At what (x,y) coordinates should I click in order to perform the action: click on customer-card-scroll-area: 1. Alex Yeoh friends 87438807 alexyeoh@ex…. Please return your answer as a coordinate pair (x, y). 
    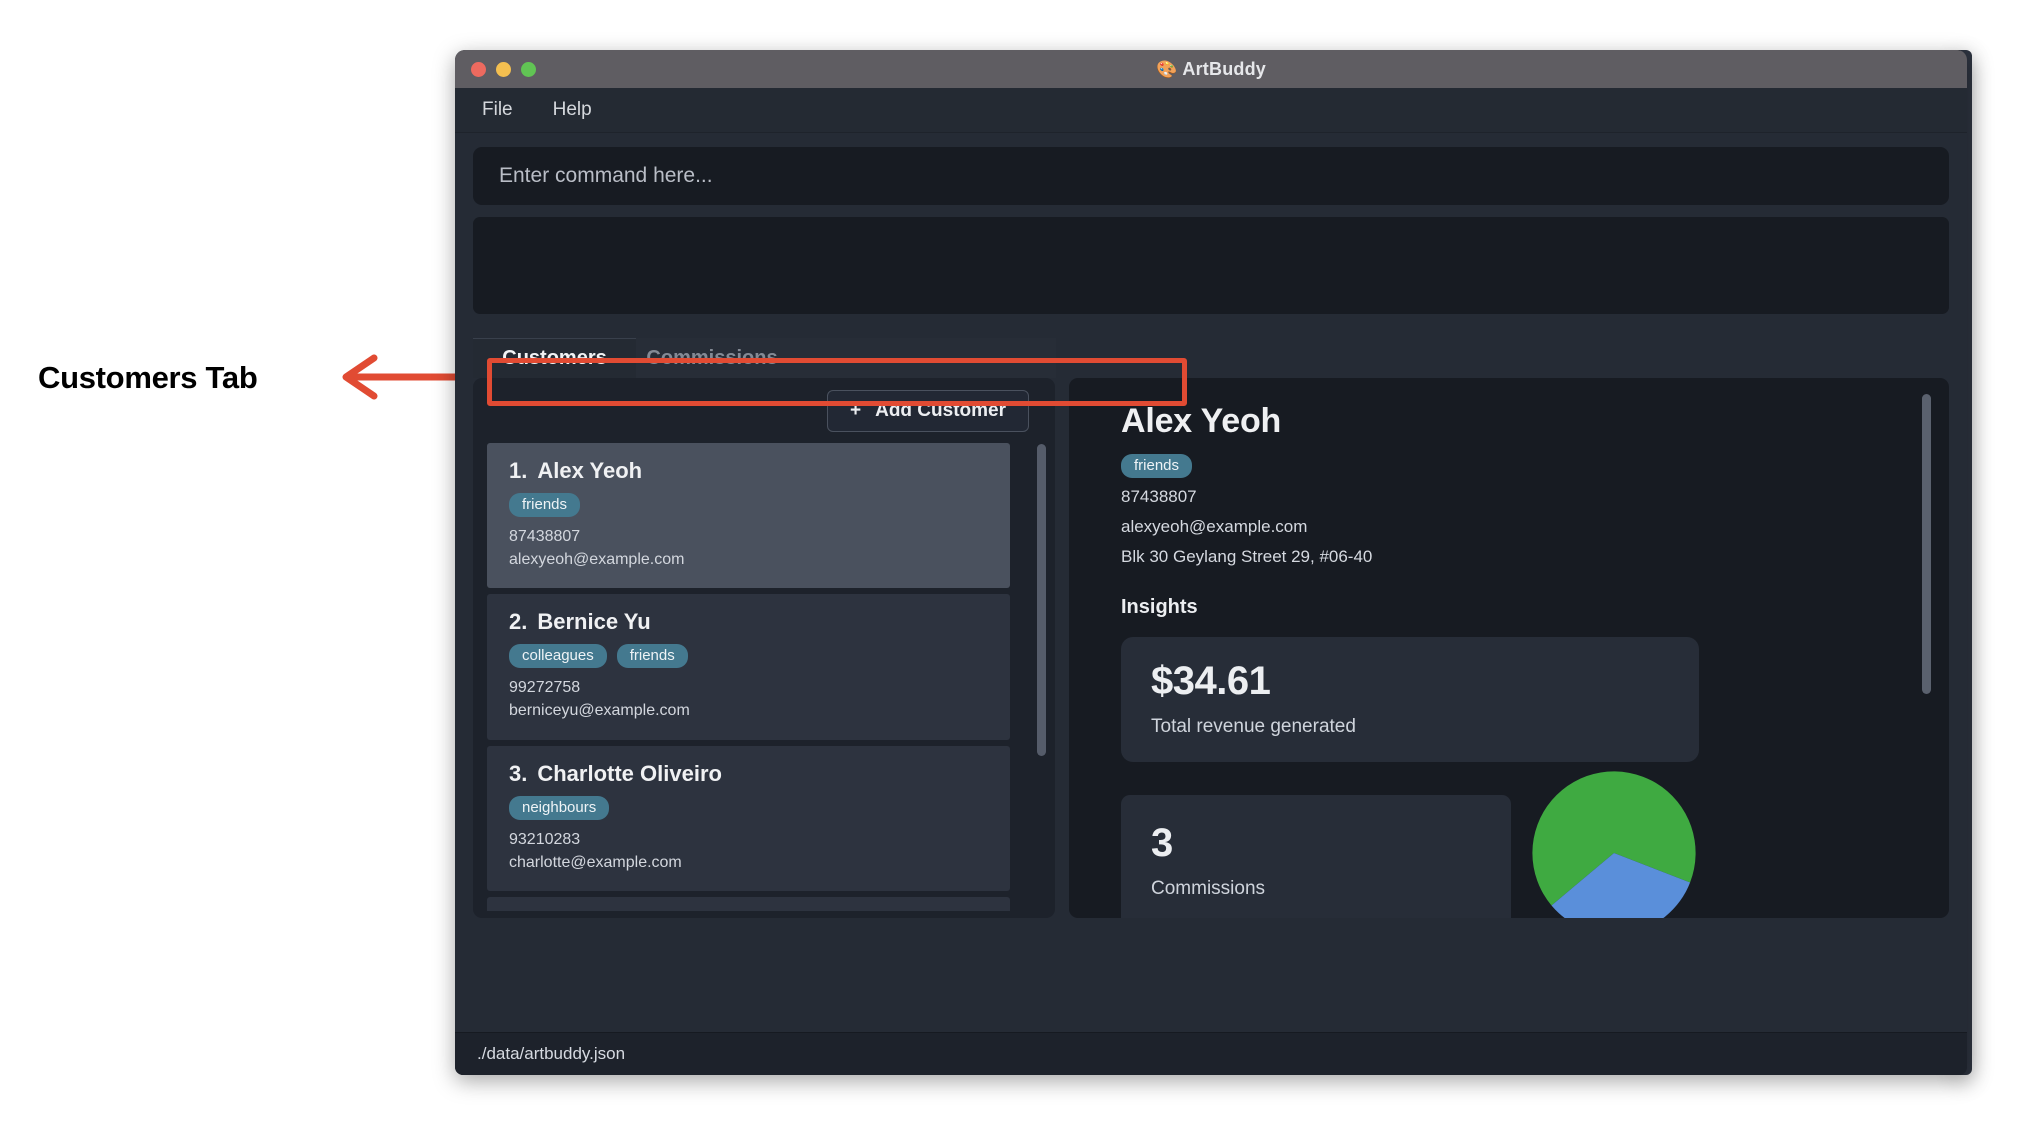
    Looking at the image, I should click on (765, 677).